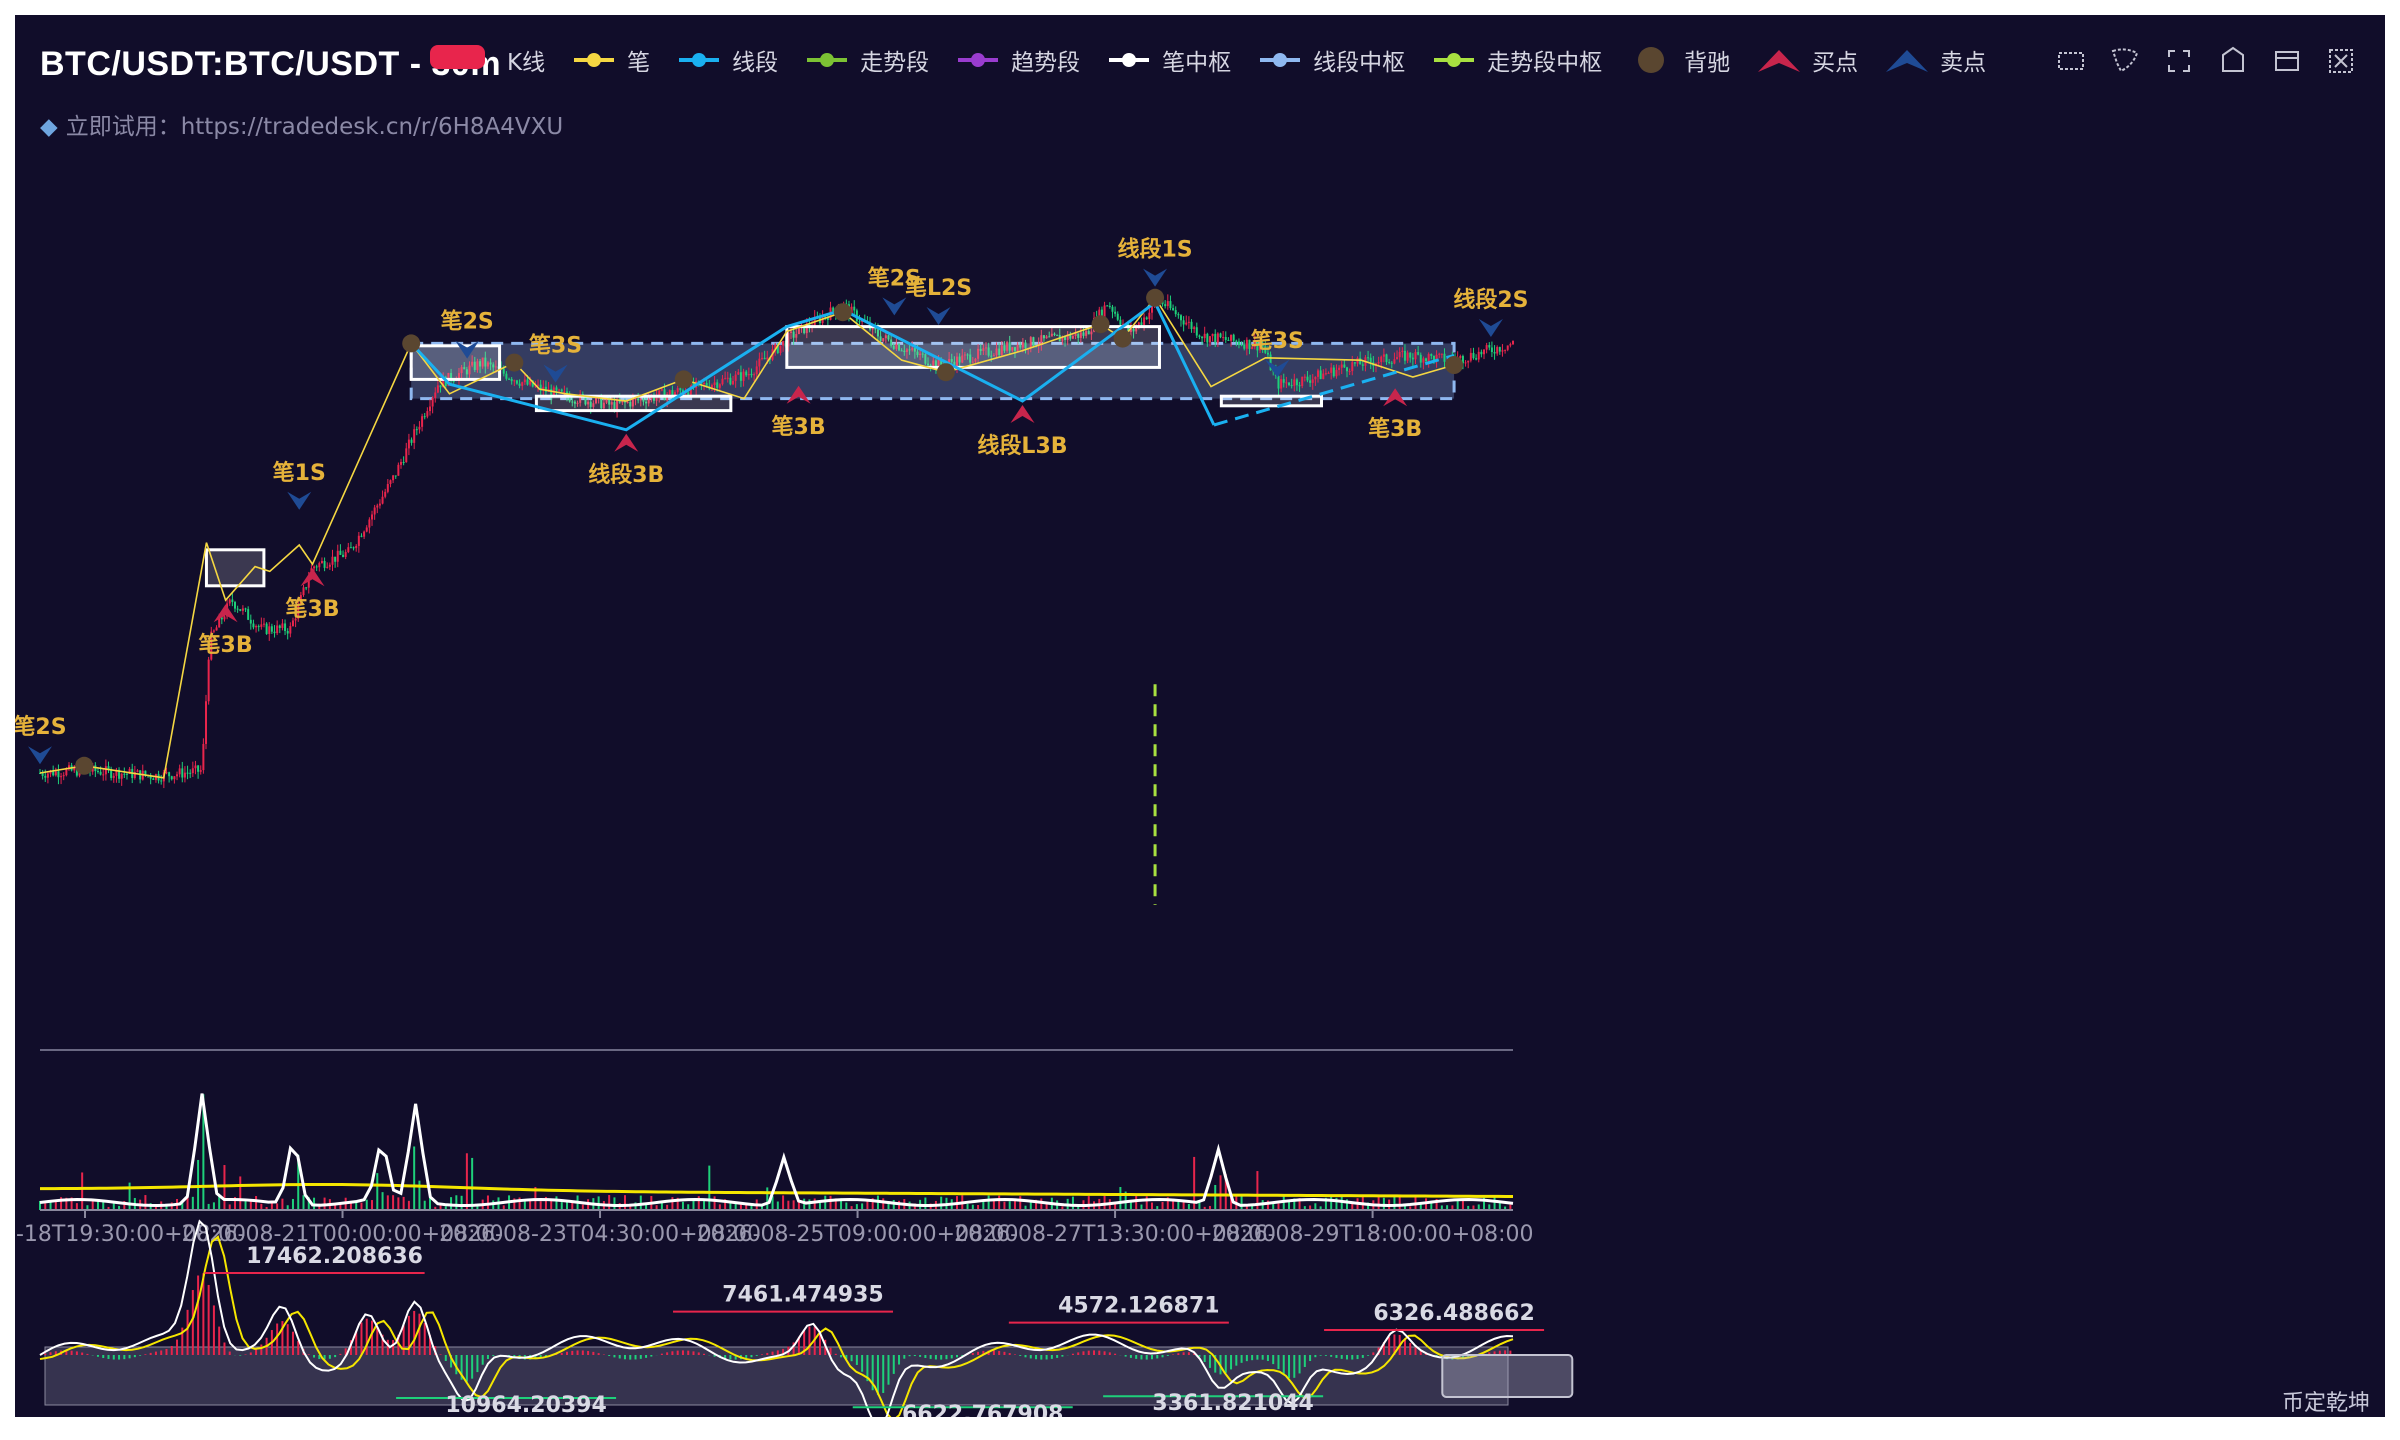 The image size is (2400, 1440). I want to click on volume-ma-slow, so click(776, 1190).